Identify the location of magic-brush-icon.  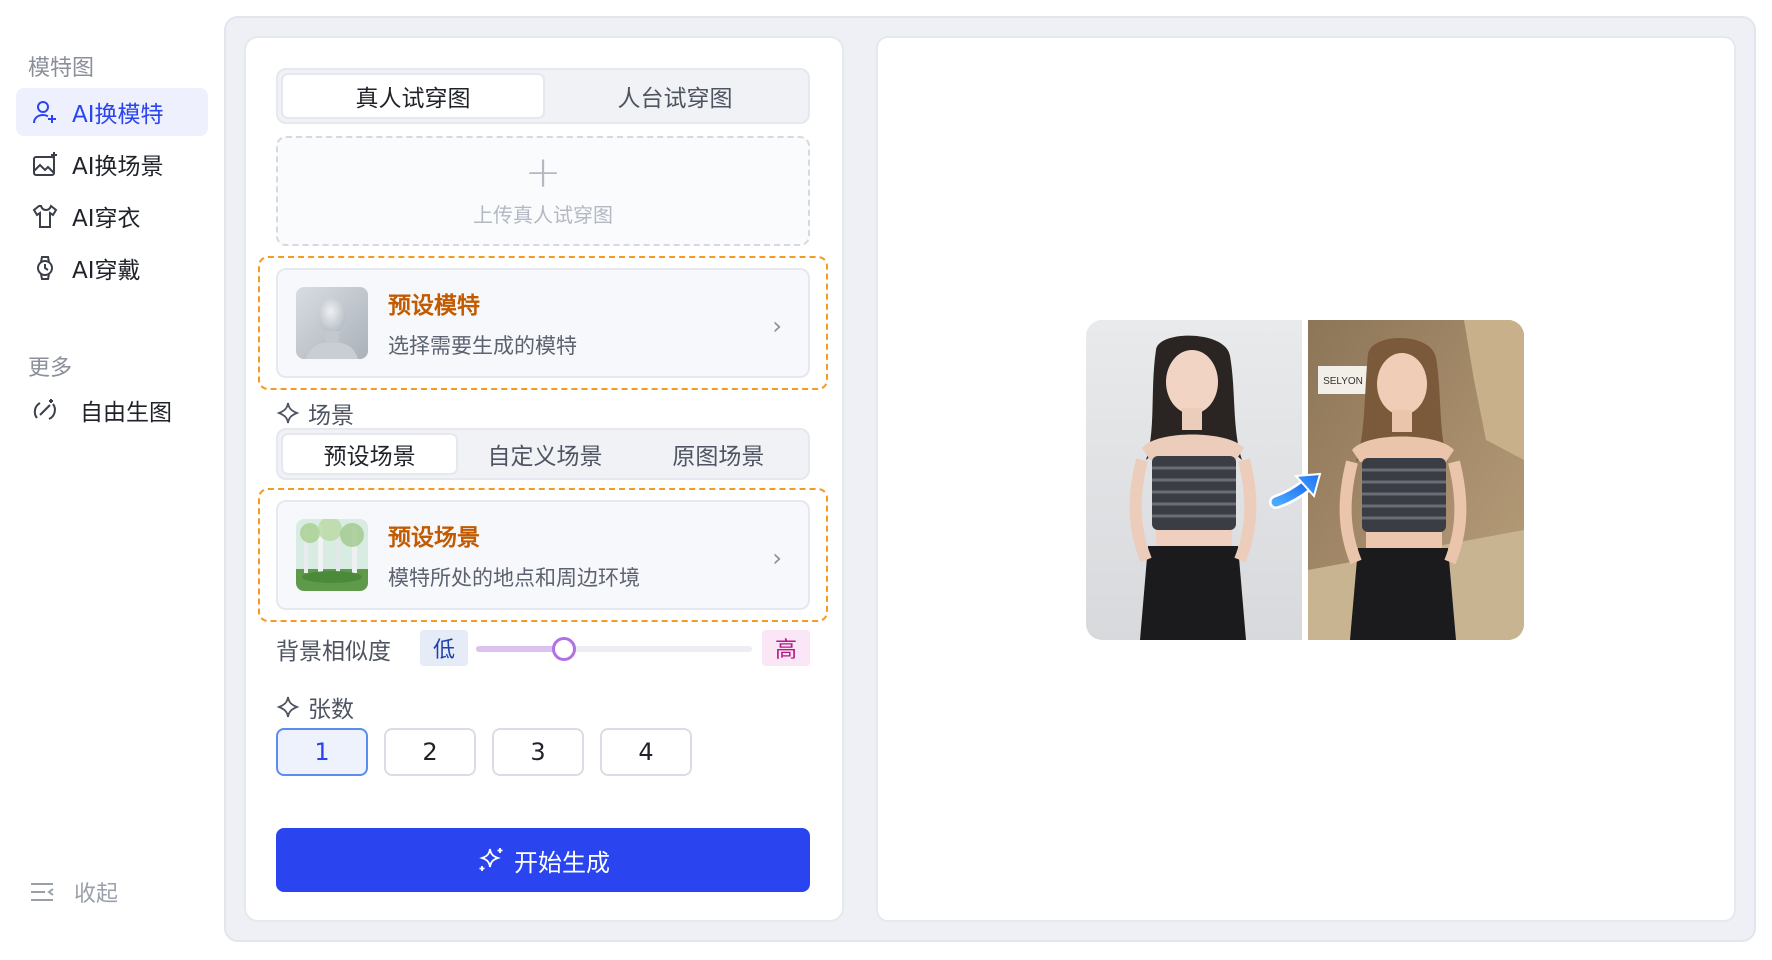
(45, 410).